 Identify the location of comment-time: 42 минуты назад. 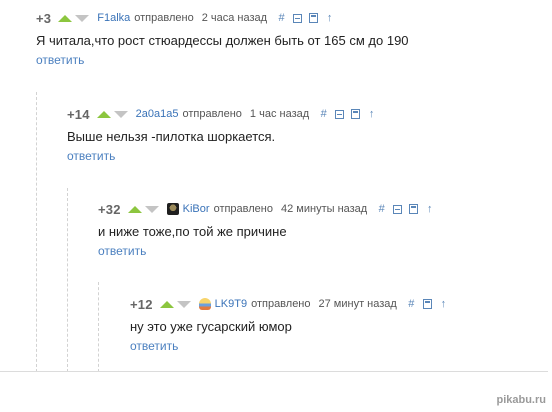
(324, 209).